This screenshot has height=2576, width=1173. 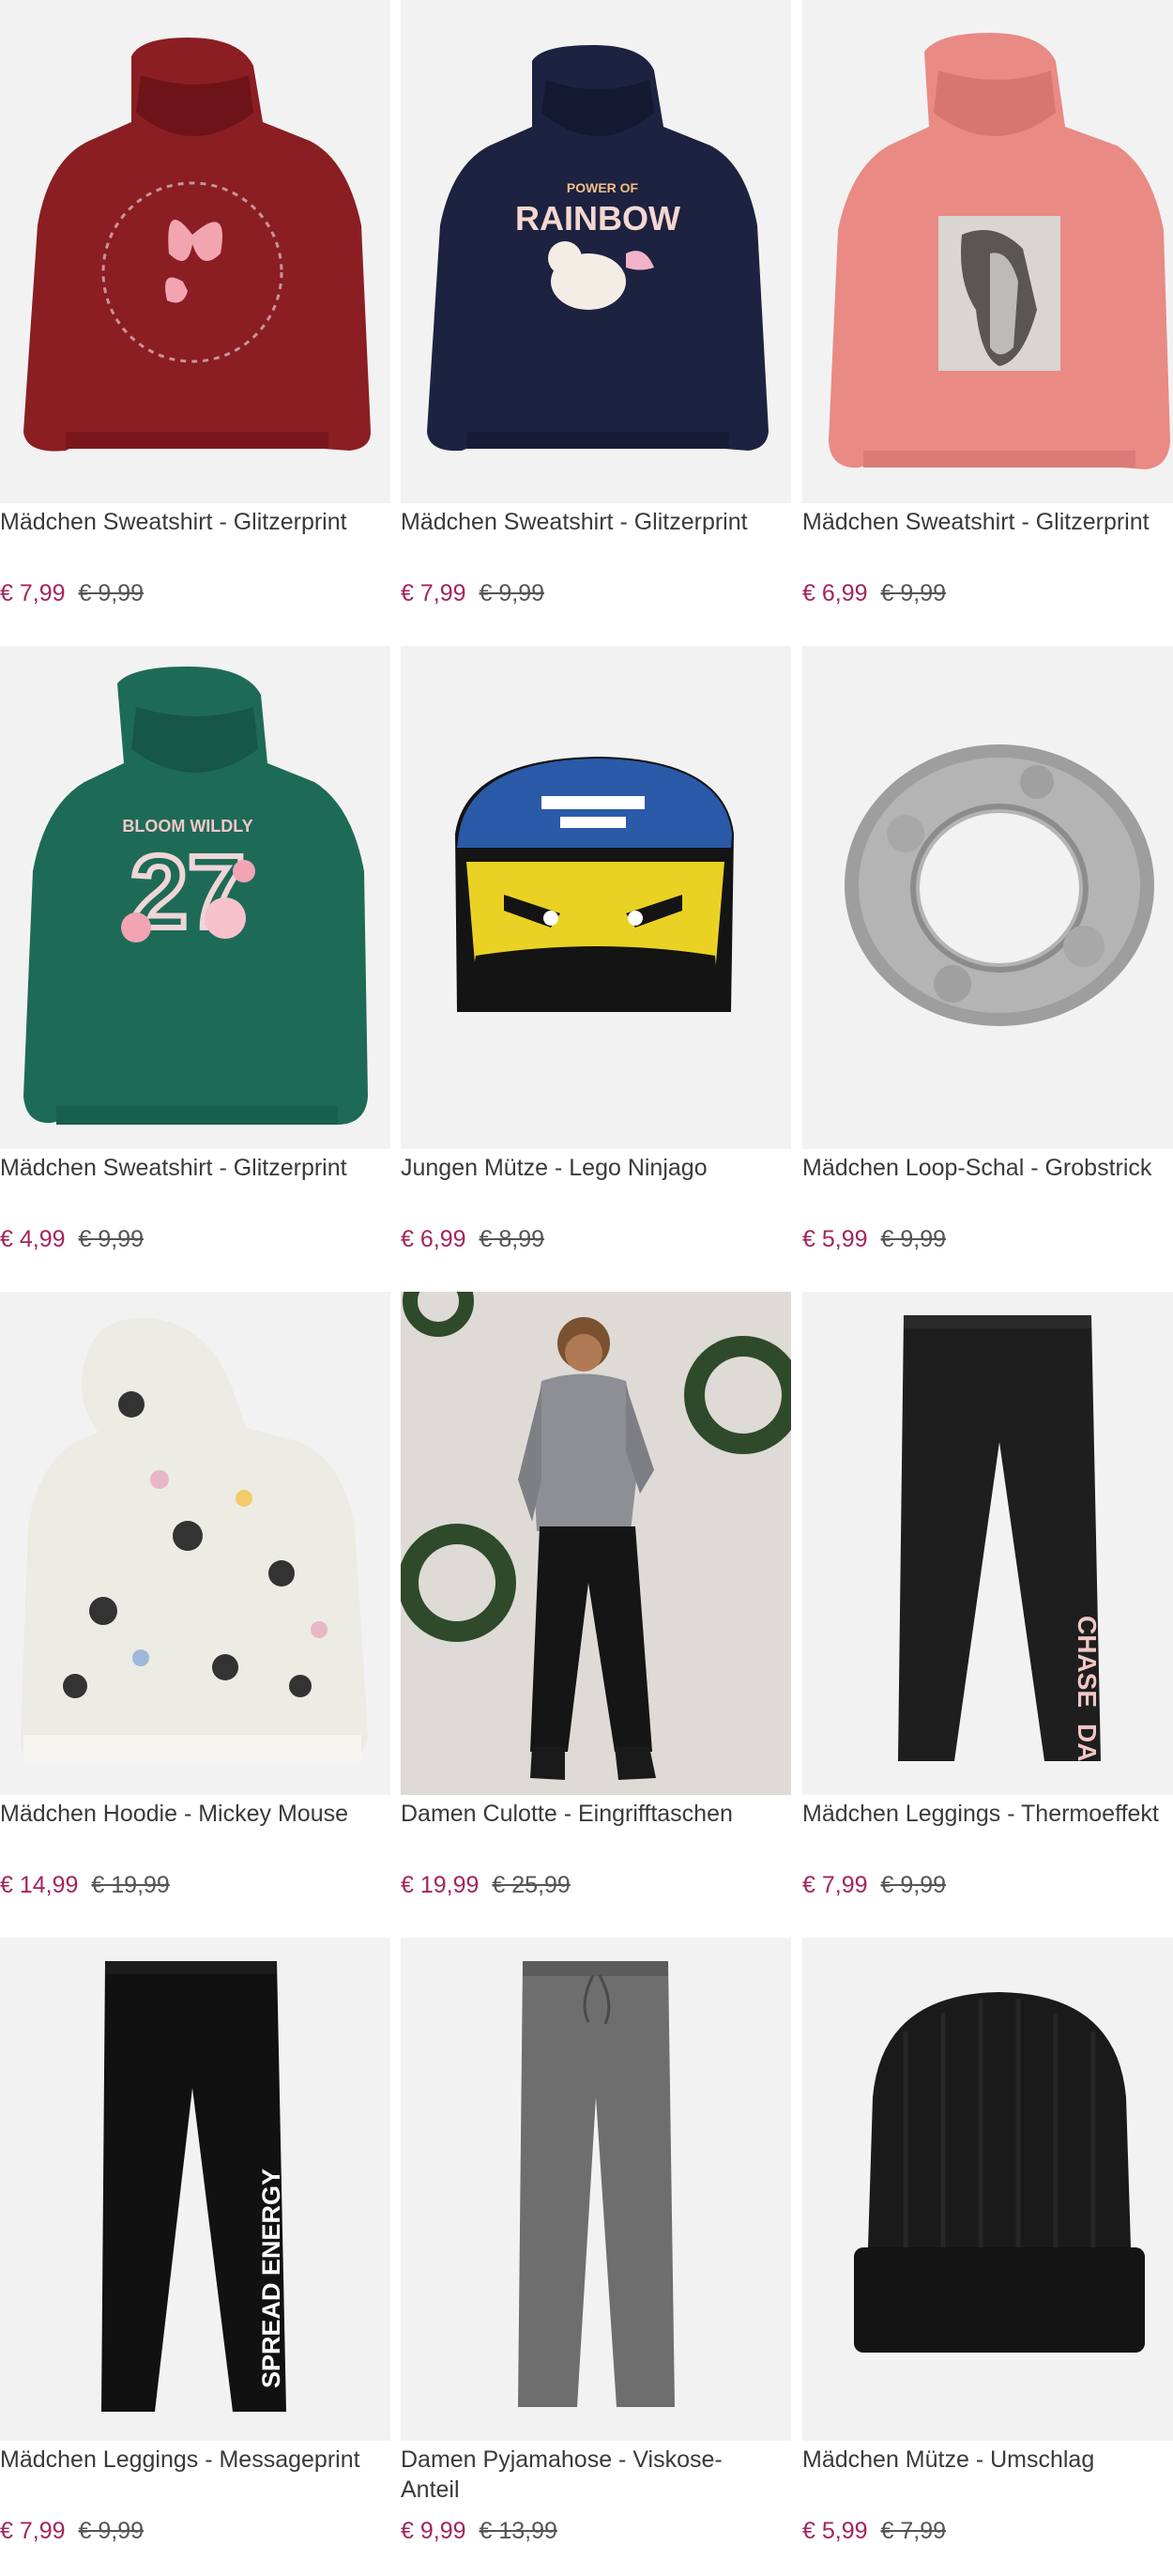 What do you see at coordinates (1087, 1743) in the screenshot?
I see `print-text: DA` at bounding box center [1087, 1743].